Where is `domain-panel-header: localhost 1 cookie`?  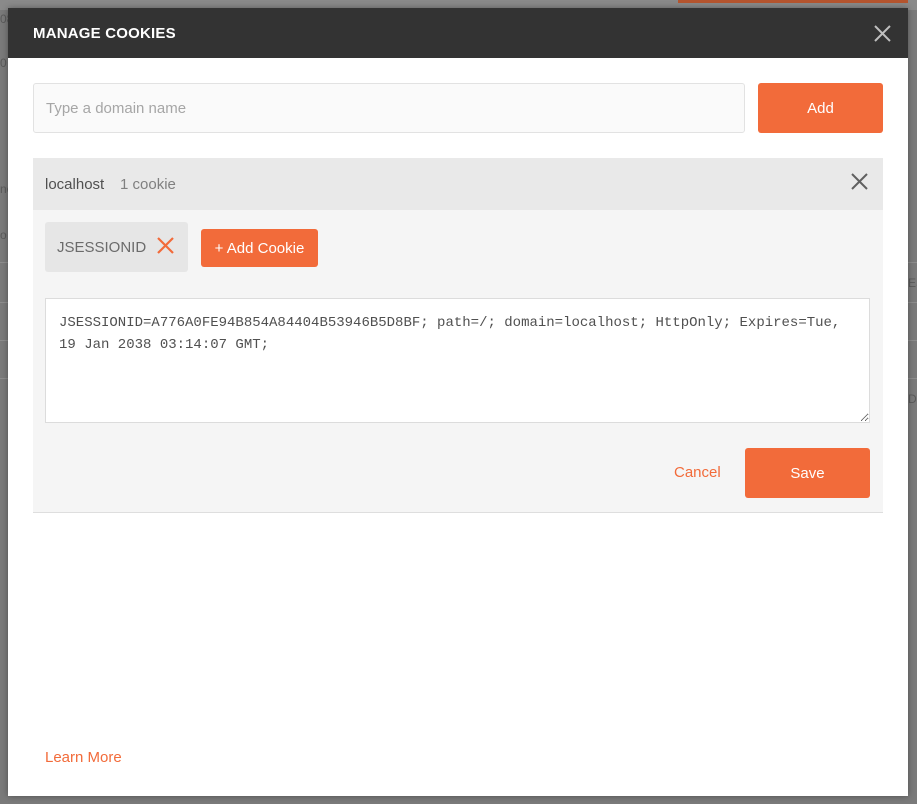 domain-panel-header: localhost 1 cookie is located at coordinates (458, 184).